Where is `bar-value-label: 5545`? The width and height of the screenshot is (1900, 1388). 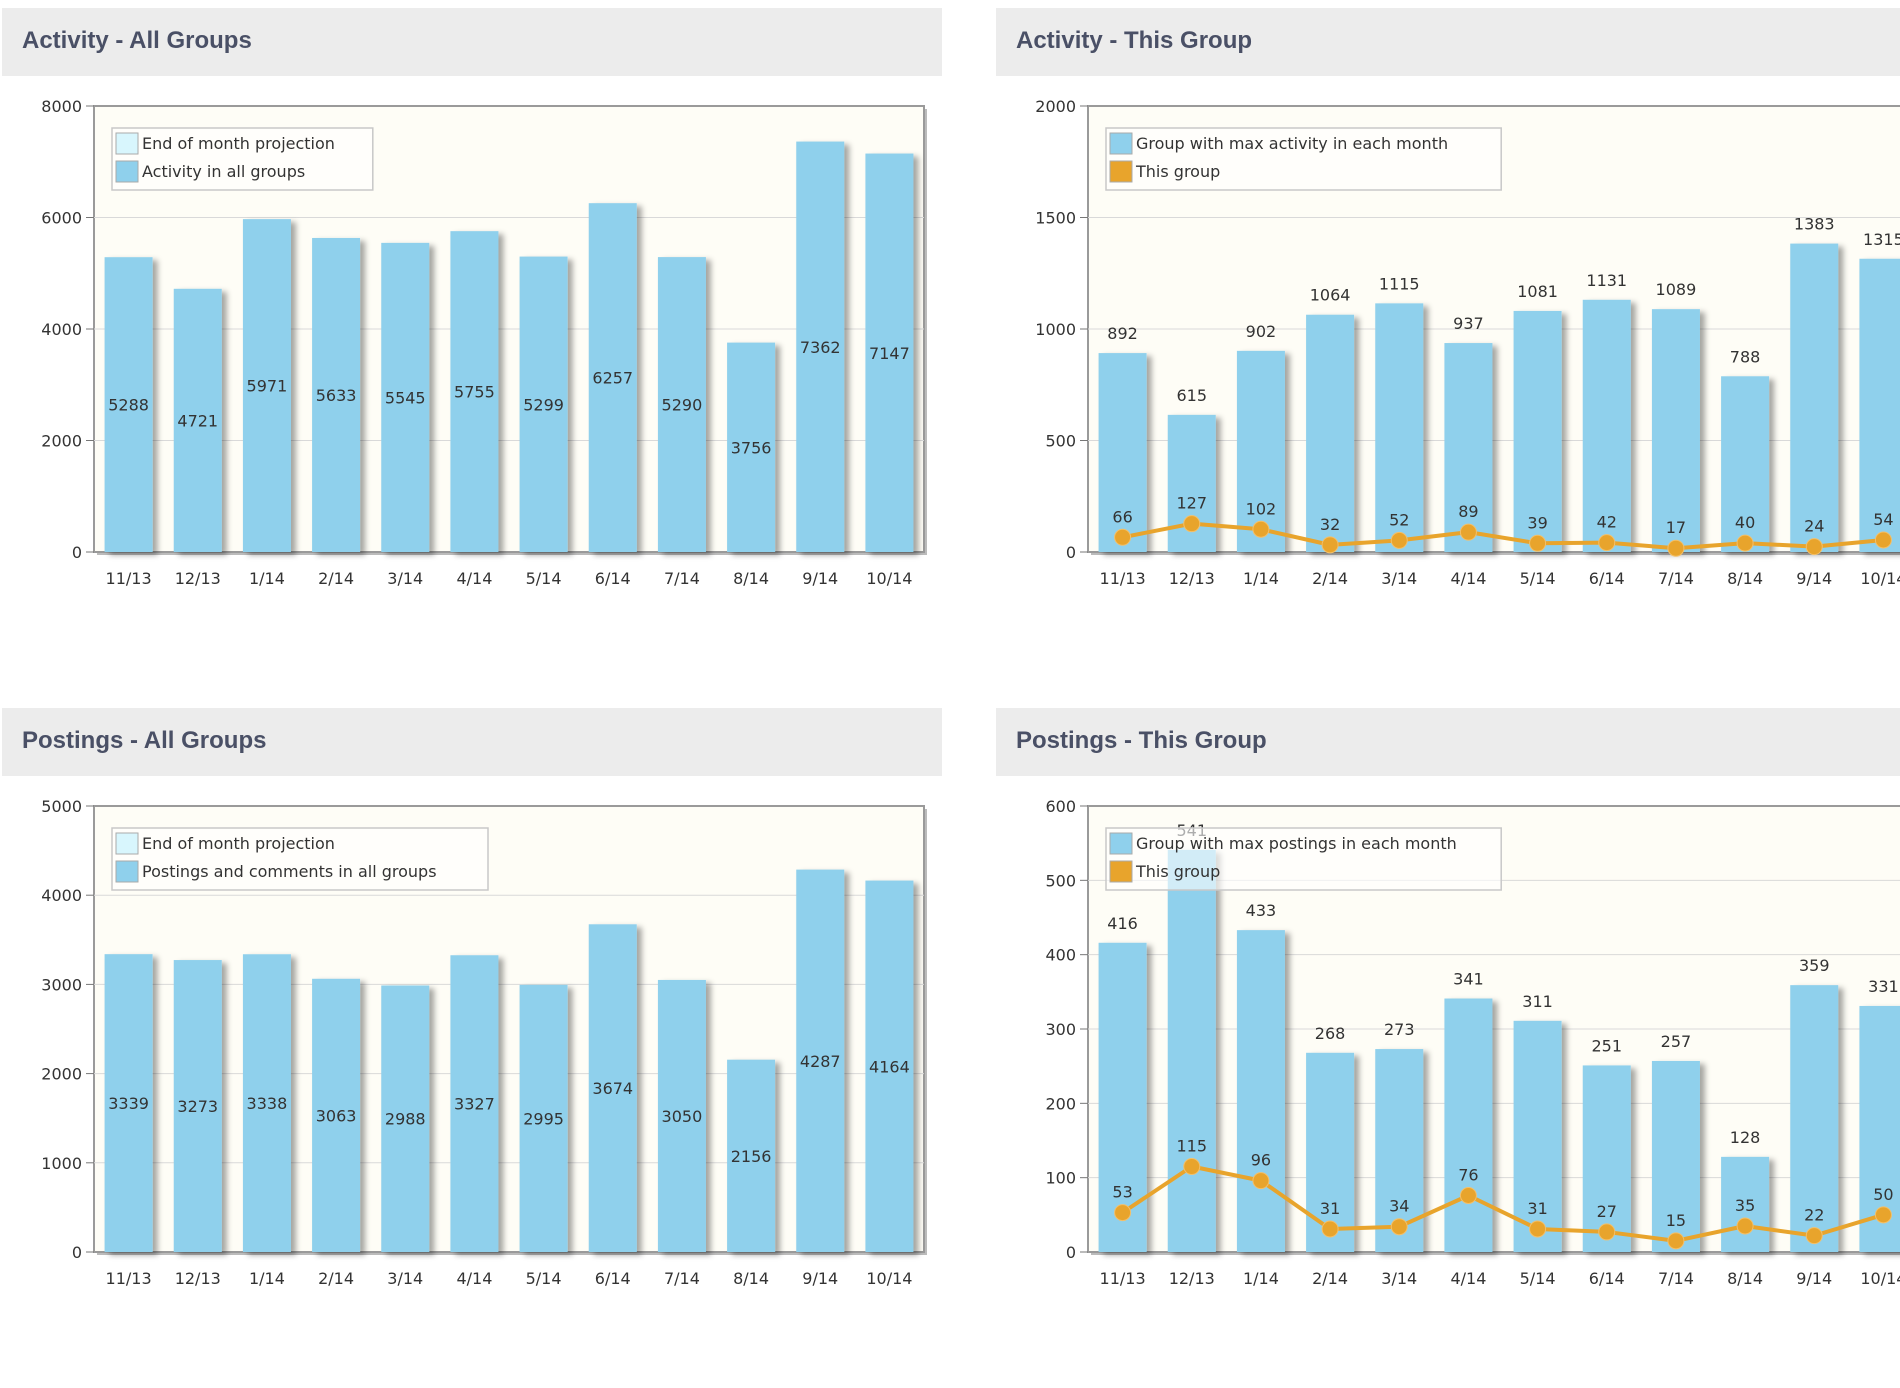 bar-value-label: 5545 is located at coordinates (405, 397).